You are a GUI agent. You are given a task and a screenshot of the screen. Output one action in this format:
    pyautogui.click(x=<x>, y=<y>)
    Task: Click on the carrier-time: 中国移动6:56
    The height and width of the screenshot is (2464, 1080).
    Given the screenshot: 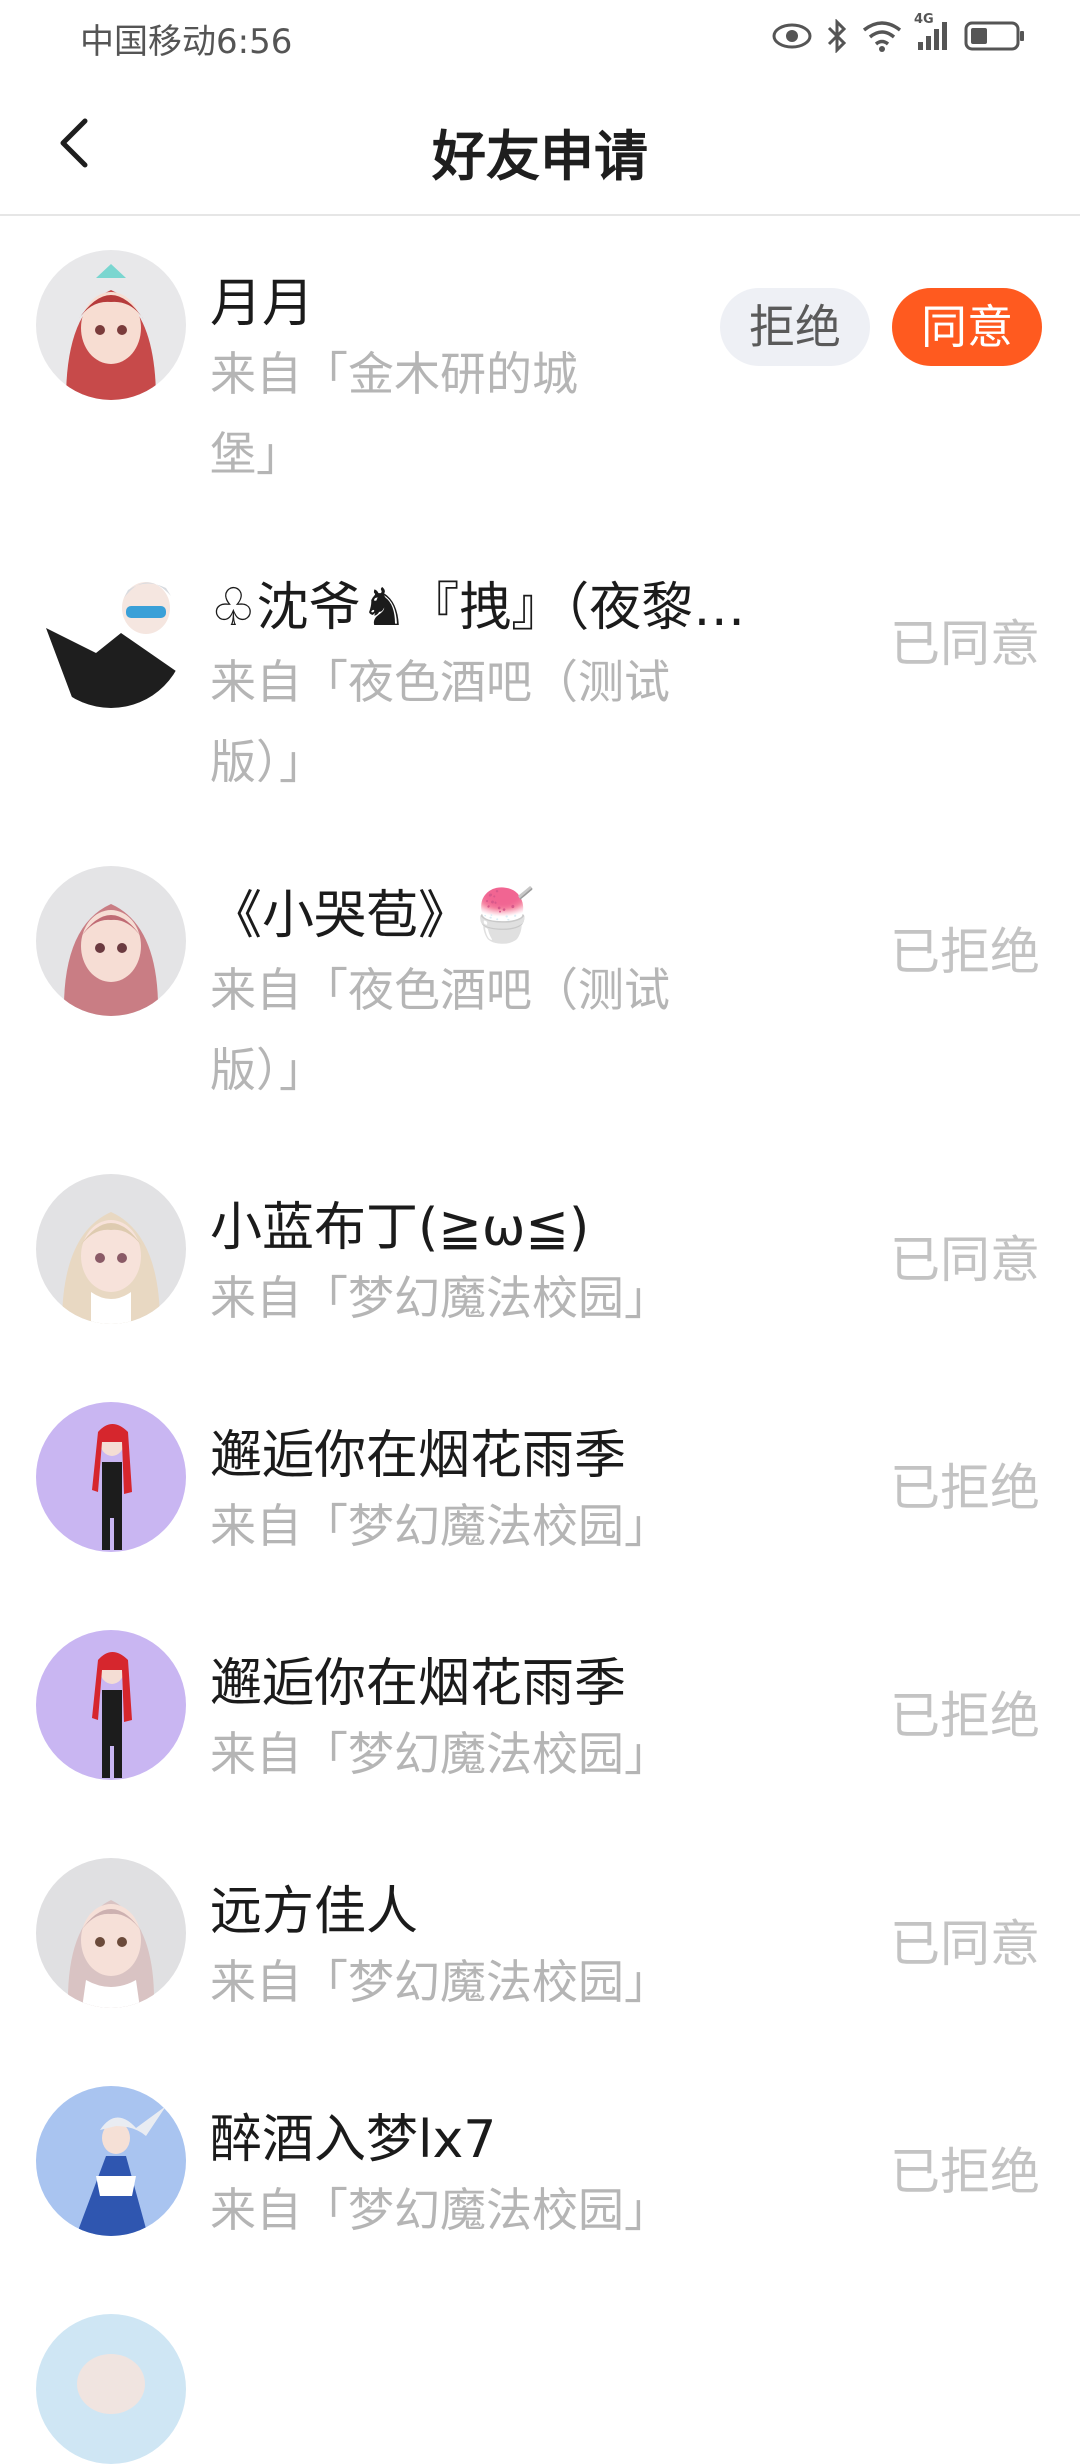 What is the action you would take?
    pyautogui.click(x=186, y=38)
    